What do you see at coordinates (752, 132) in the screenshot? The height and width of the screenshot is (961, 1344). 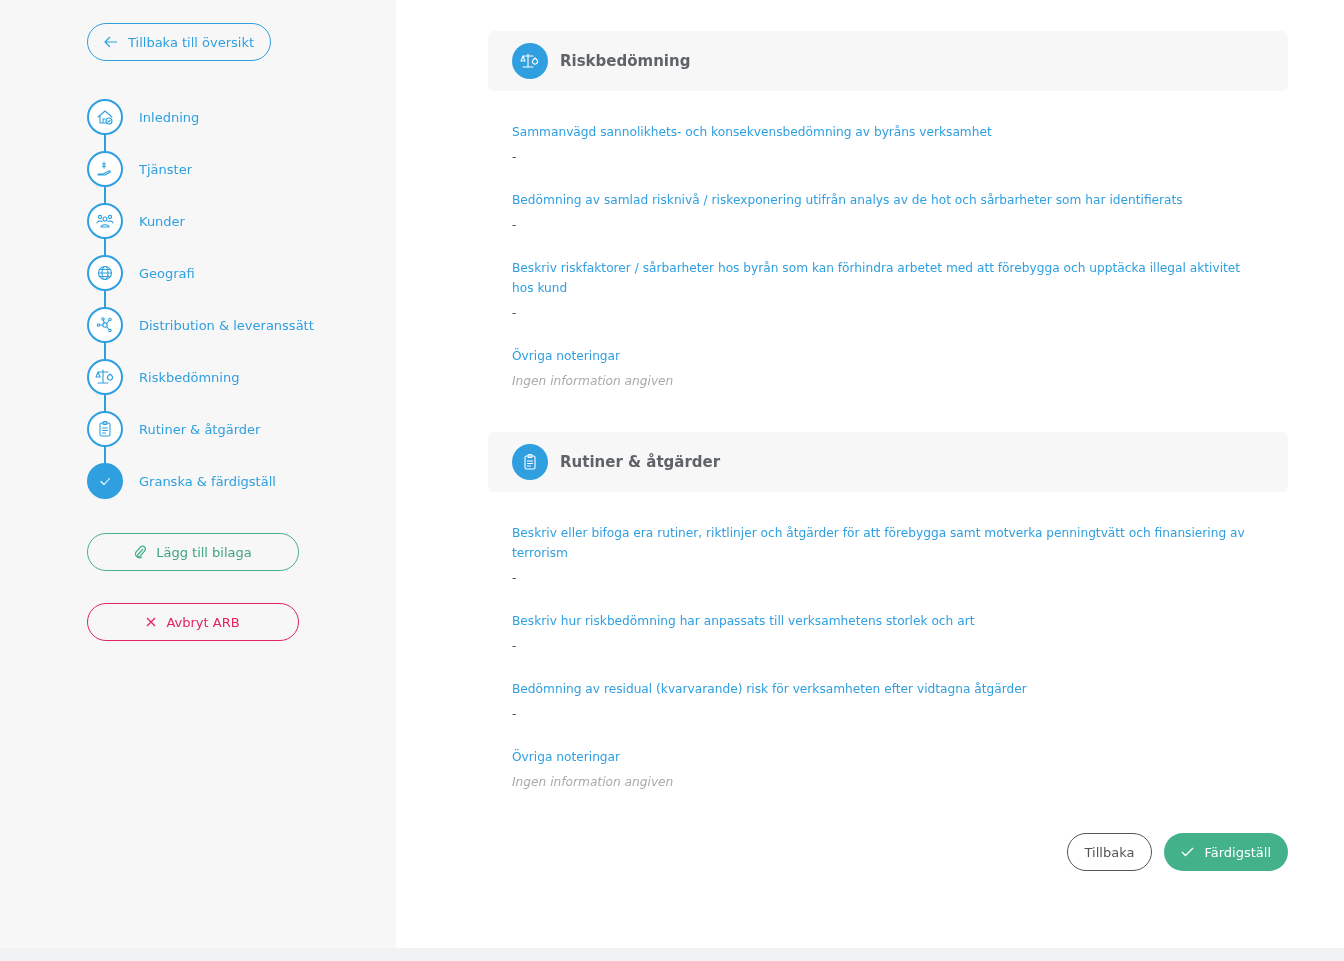 I see `field-label: Sammanvägd sannolikhets- och konsekvensbedömning av byråns verksamhet` at bounding box center [752, 132].